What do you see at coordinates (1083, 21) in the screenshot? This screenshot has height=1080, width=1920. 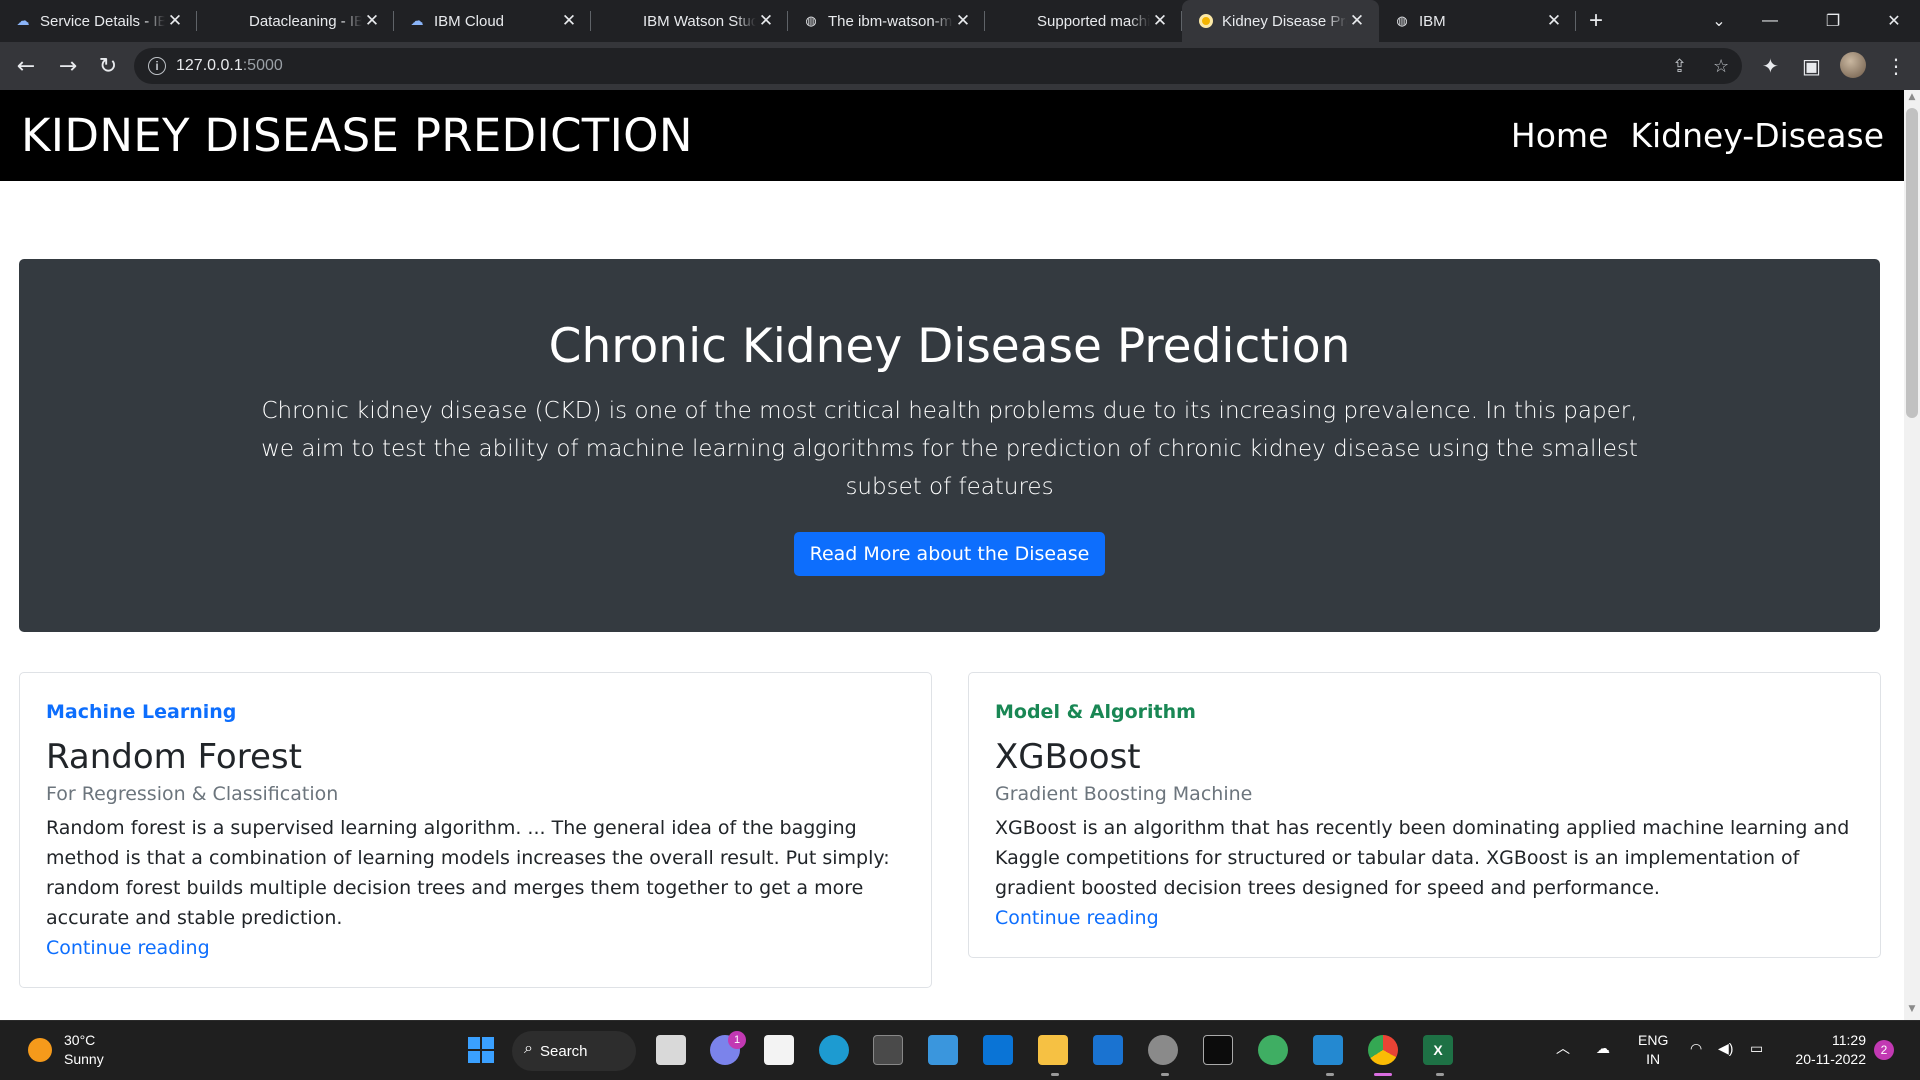 I see `tab-supported-machine: Supported machine ✕` at bounding box center [1083, 21].